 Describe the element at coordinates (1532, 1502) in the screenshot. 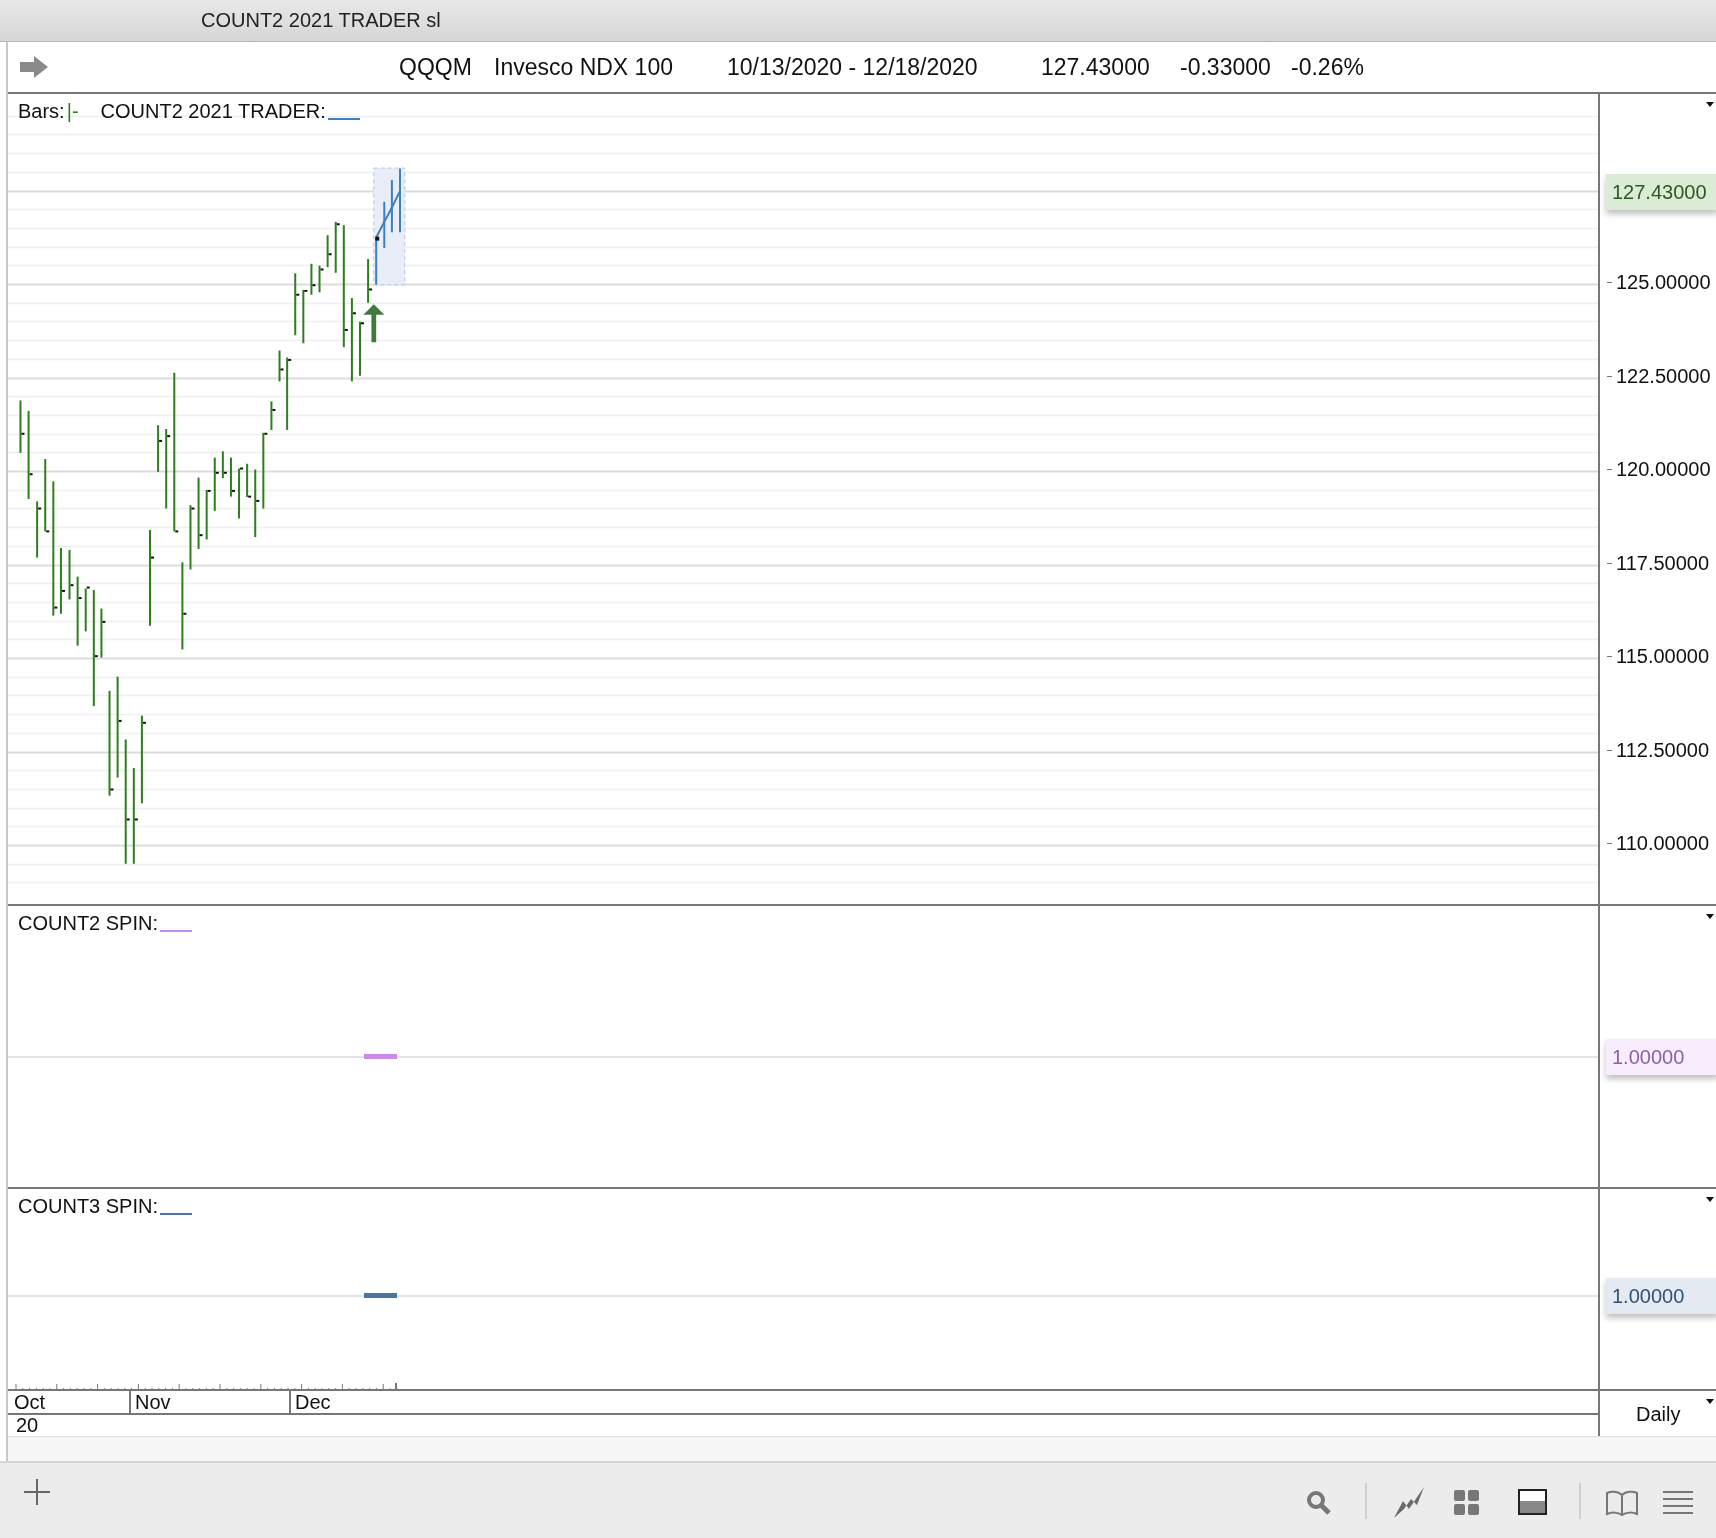

I see `panel-layout-icon` at that location.